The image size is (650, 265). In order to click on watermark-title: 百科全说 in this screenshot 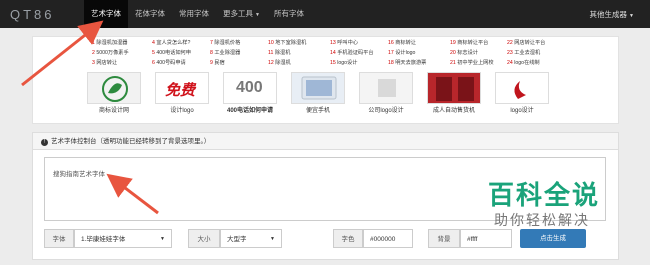, I will do `click(544, 195)`.